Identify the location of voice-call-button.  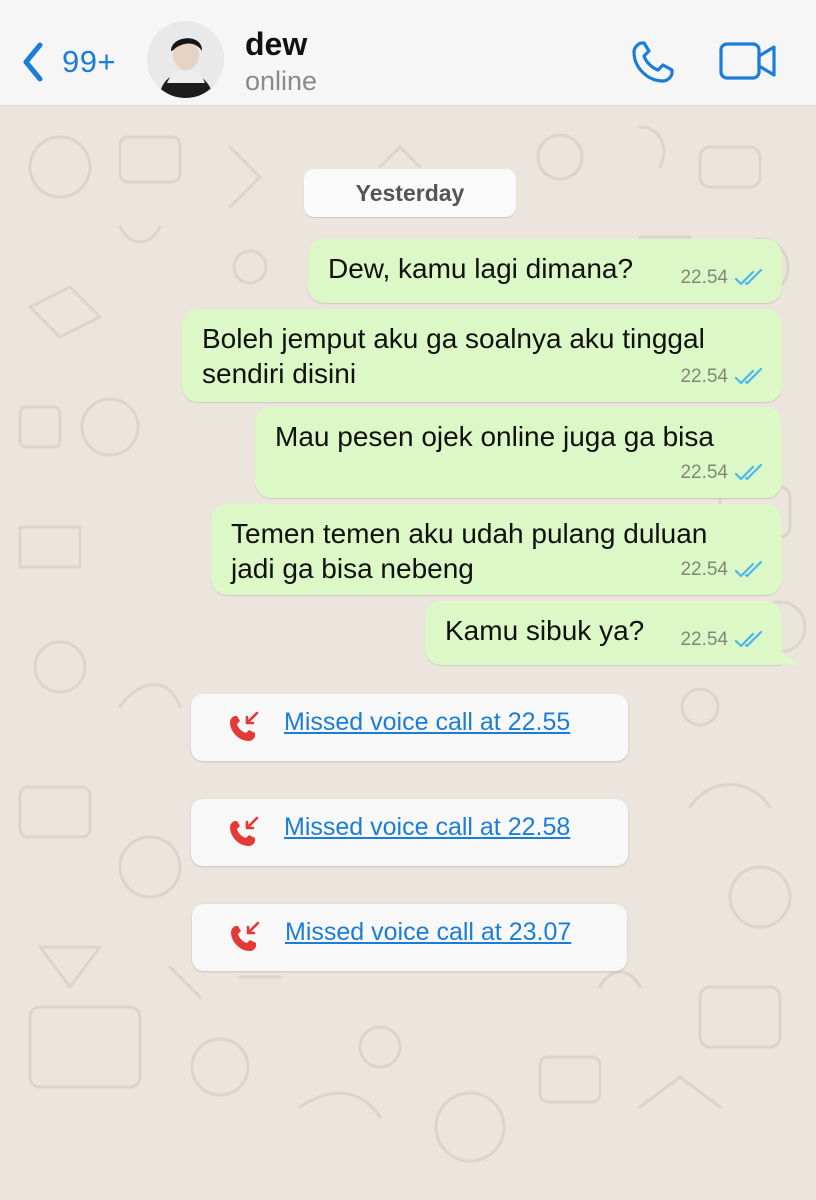
(652, 62).